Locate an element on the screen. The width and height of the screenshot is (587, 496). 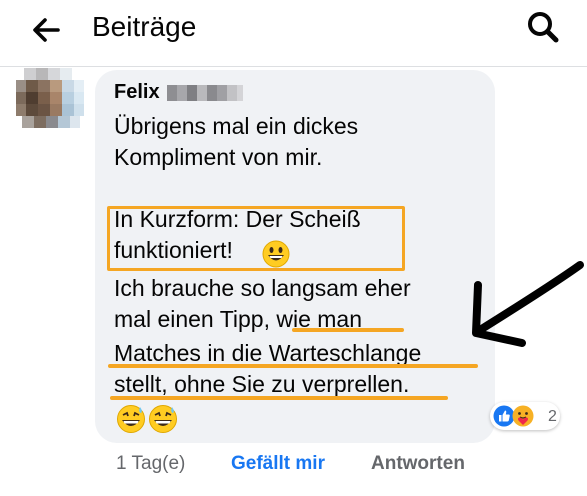
like-button: Gefällt mir is located at coordinates (278, 464).